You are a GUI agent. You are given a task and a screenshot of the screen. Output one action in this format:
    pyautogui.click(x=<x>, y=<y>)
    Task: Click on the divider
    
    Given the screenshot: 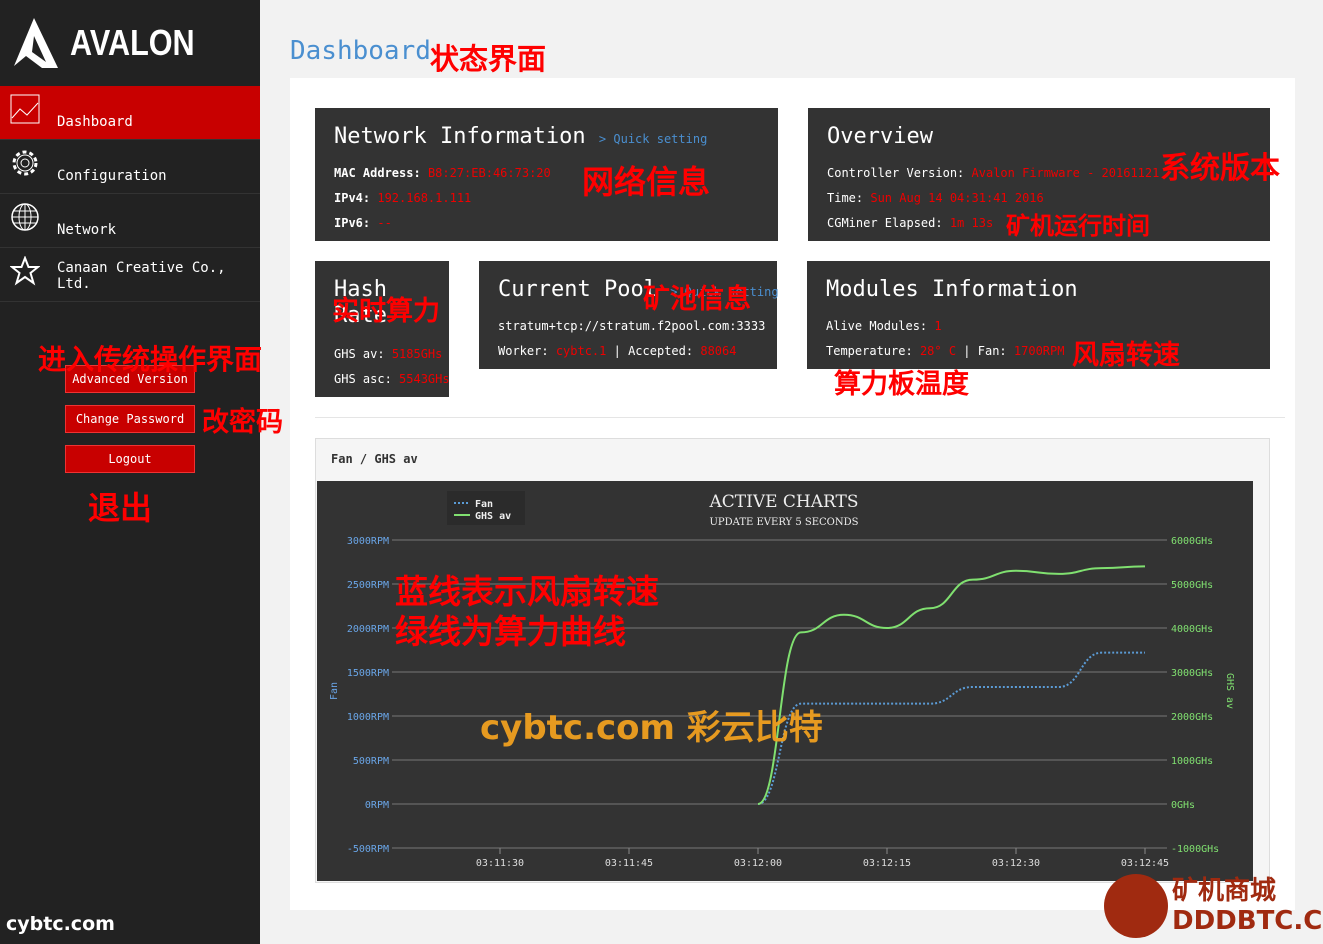 What is the action you would take?
    pyautogui.click(x=800, y=417)
    